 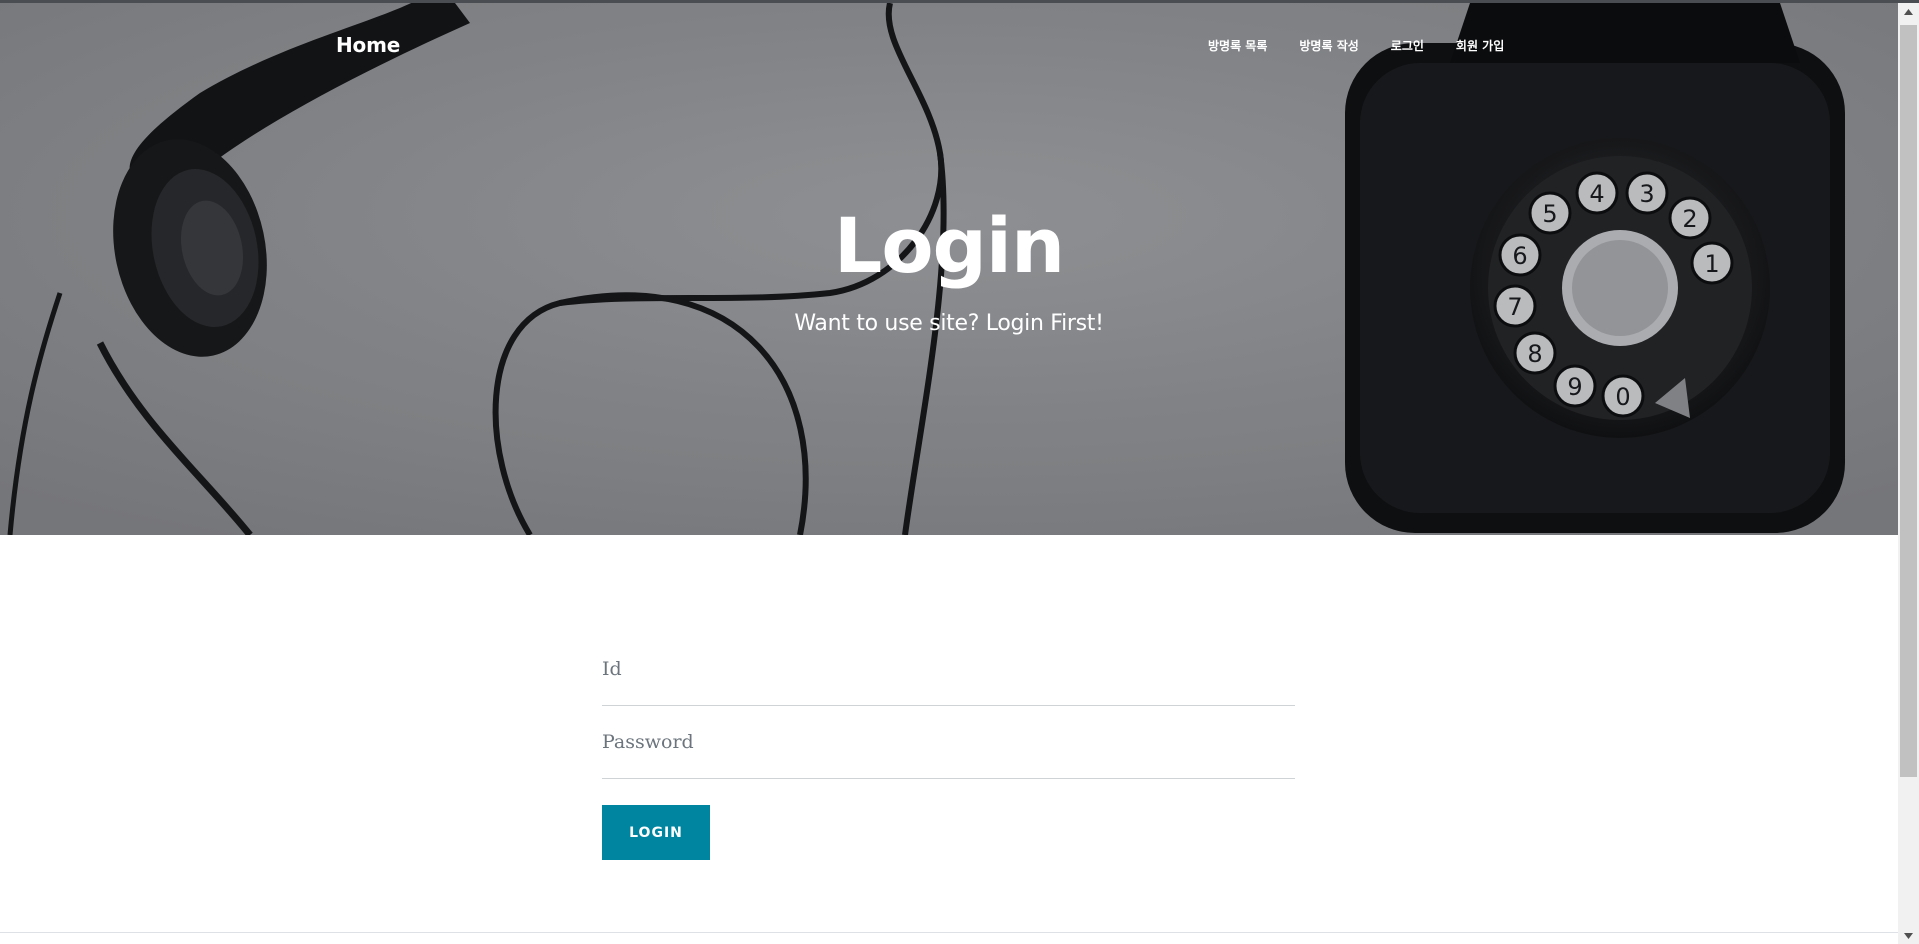 I want to click on brand-home-link: Home, so click(x=368, y=45).